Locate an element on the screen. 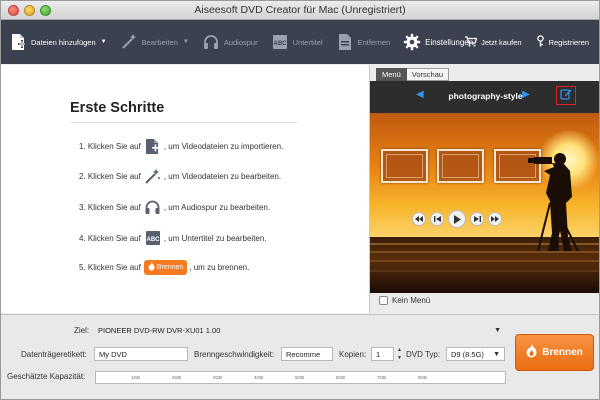 The image size is (600, 400). add-file-icon is located at coordinates (153, 146).